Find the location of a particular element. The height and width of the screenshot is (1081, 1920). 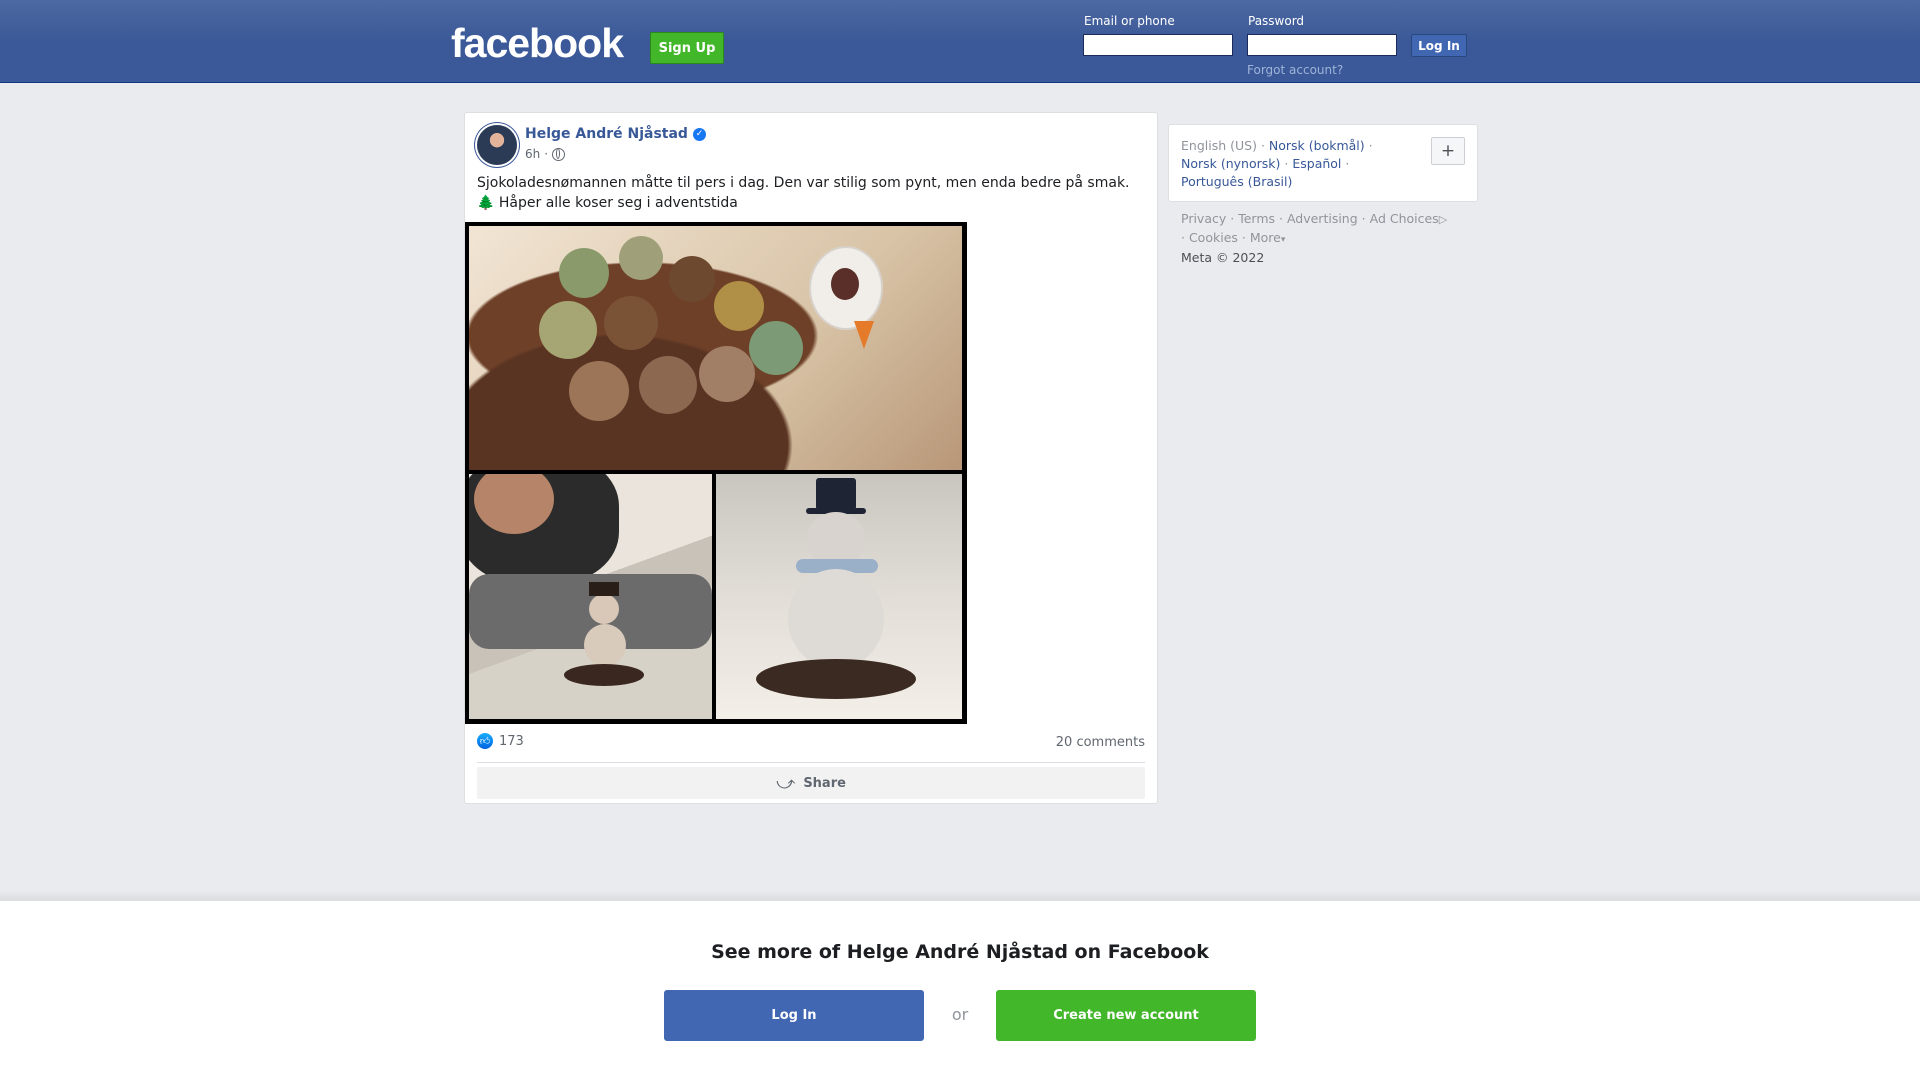

photo-grid is located at coordinates (716, 473).